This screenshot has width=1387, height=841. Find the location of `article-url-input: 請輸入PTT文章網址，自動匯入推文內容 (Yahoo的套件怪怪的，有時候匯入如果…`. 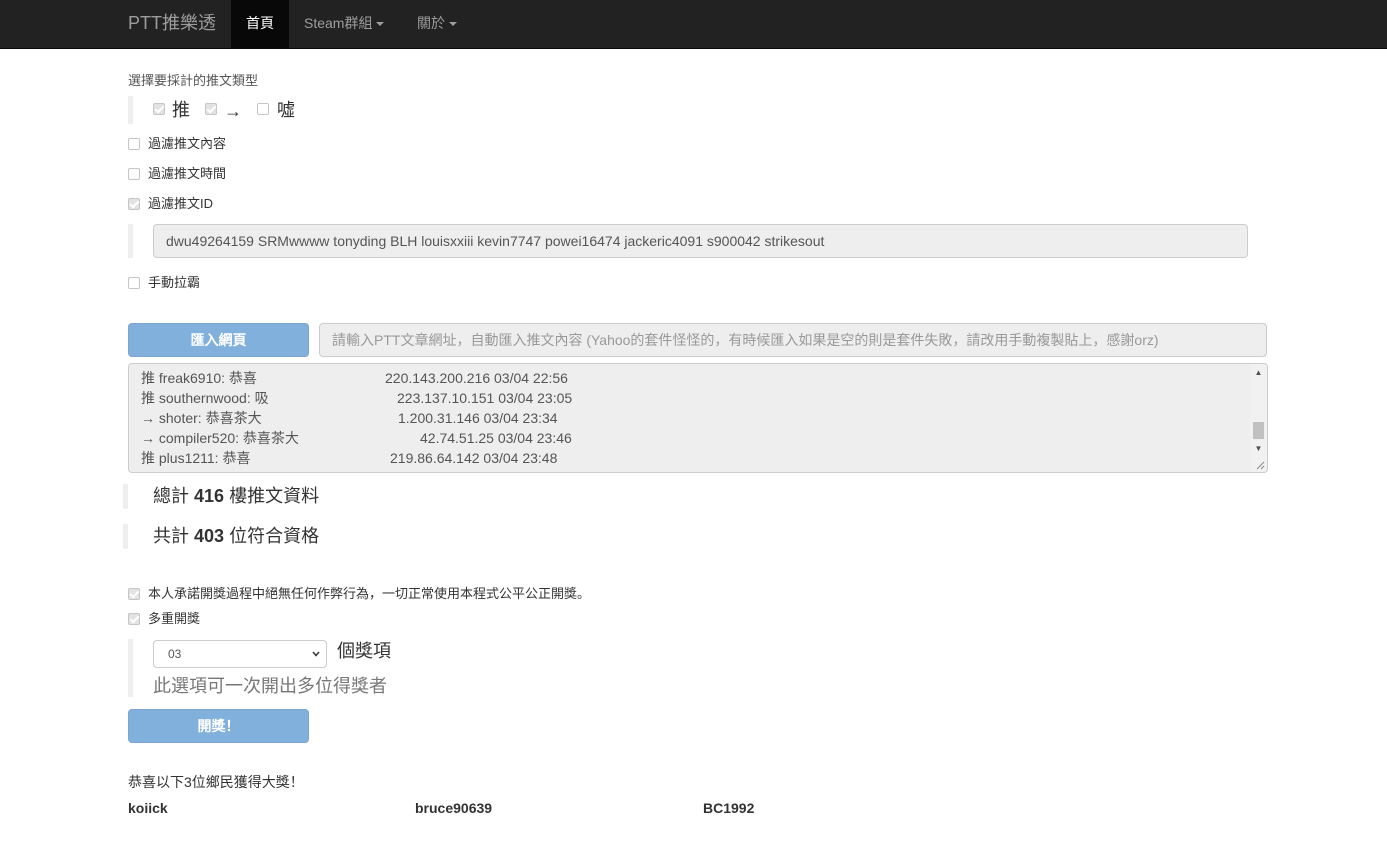

article-url-input: 請輸入PTT文章網址，自動匯入推文內容 (Yahoo的套件怪怪的，有時候匯入如果… is located at coordinates (793, 340).